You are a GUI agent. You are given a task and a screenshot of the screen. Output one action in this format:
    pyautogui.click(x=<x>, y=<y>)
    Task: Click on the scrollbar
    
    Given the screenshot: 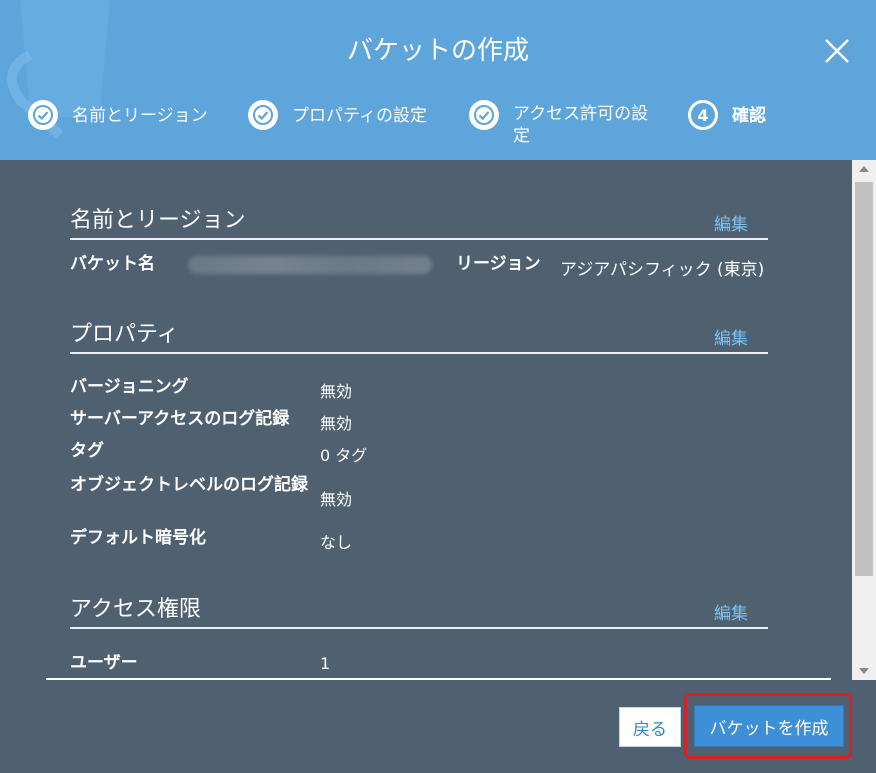 What is the action you would take?
    pyautogui.click(x=864, y=420)
    